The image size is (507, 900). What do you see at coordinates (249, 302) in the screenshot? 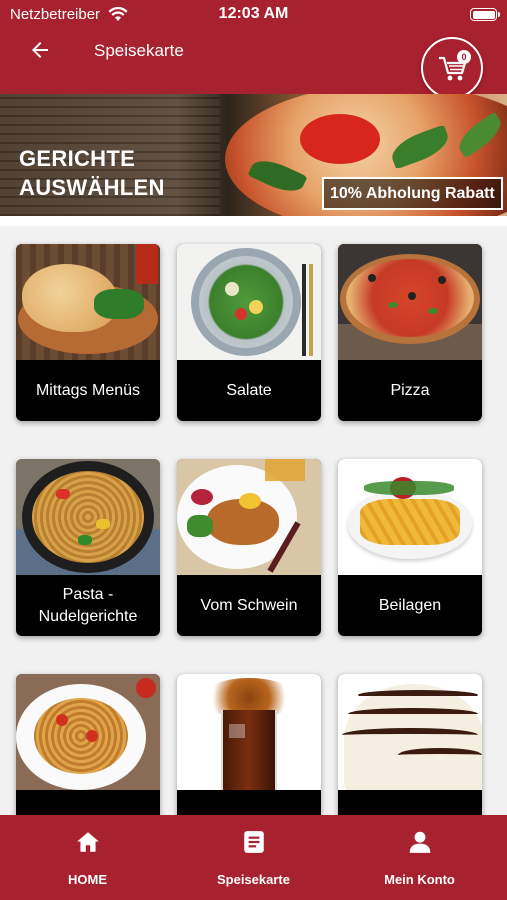
I see `salad-image` at bounding box center [249, 302].